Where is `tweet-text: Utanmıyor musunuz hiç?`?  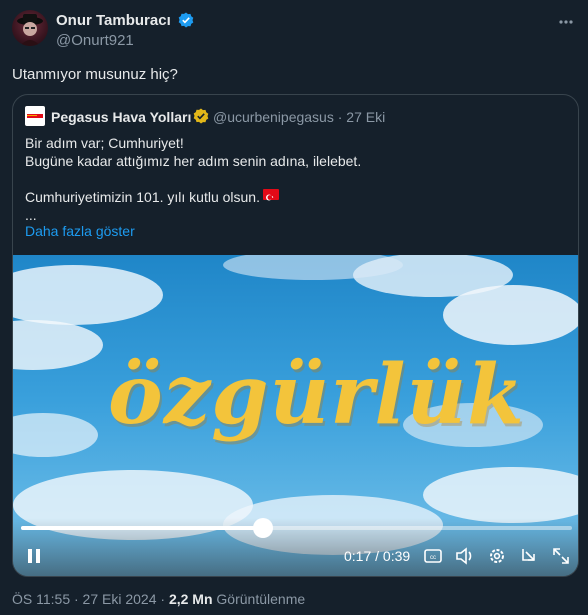 tweet-text: Utanmıyor musunuz hiç? is located at coordinates (95, 74).